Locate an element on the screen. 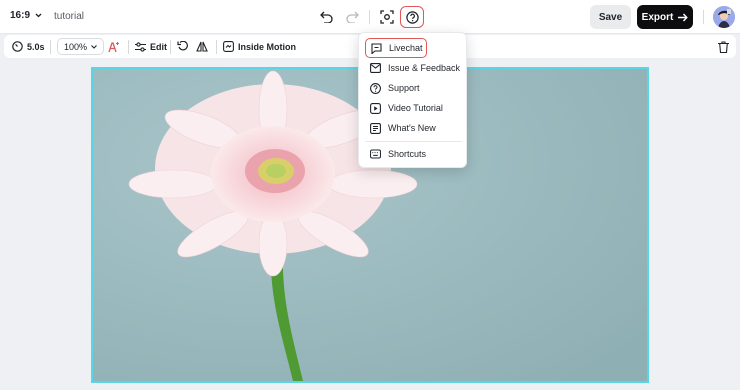 The width and height of the screenshot is (740, 390). top-bar: 16:9 tutorial Save Export is located at coordinates (370, 17).